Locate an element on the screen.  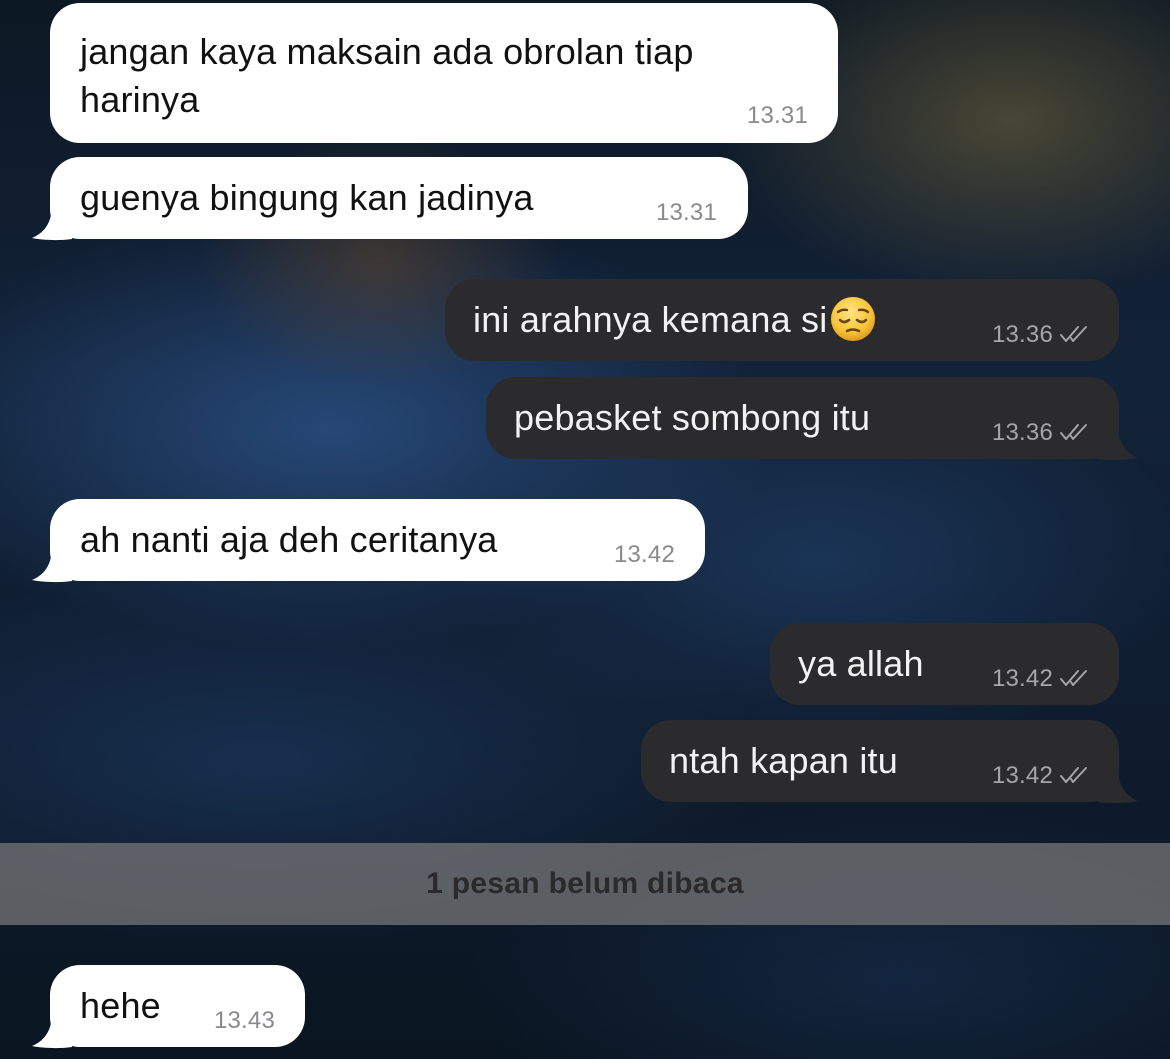
incoming-message: ah nanti aja deh ceritanya 13.42 is located at coordinates (377, 540).